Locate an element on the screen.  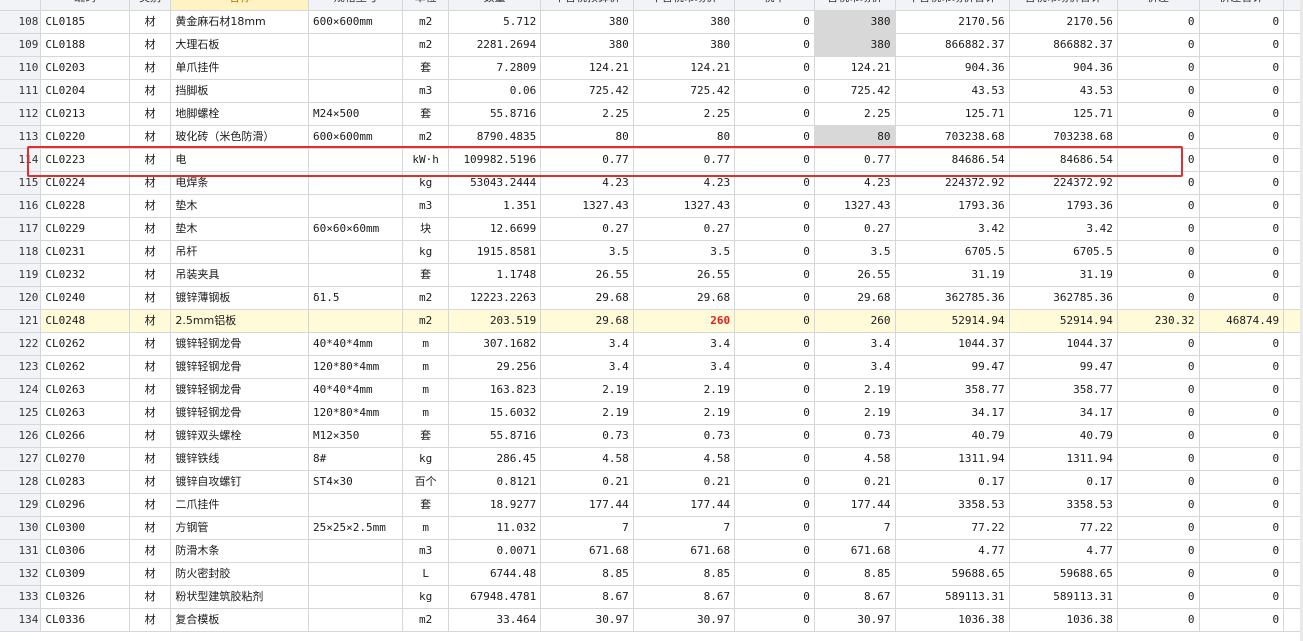
cell-name: 粉状型建筑胶粘剂 is located at coordinates (240, 597).